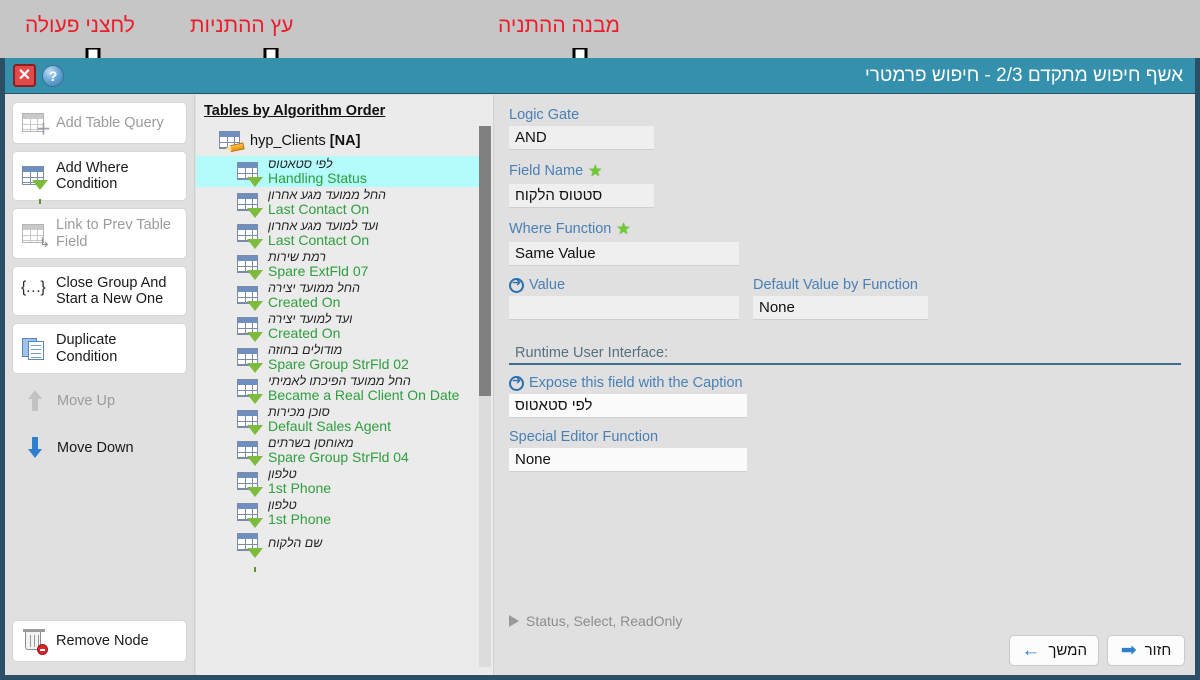  Describe the element at coordinates (628, 406) in the screenshot. I see `expose-caption-input: לפי סטאטוס` at that location.